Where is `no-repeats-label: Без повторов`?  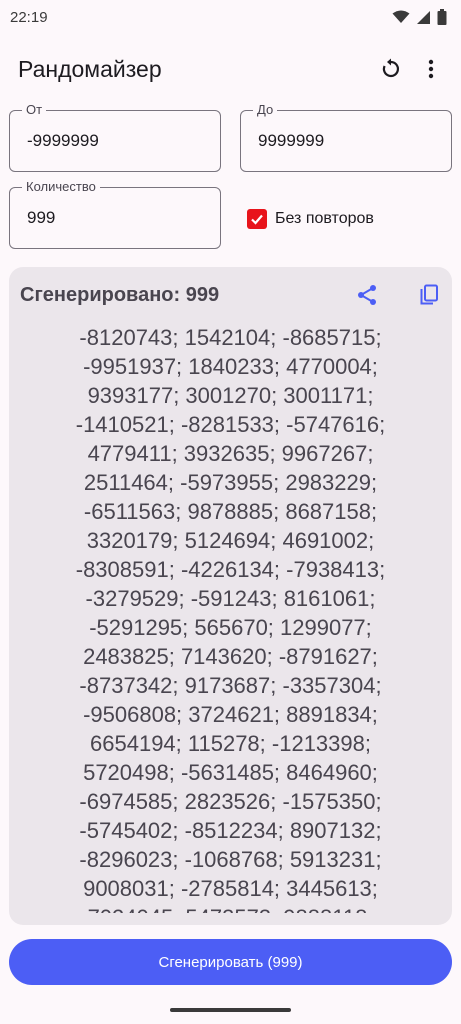 no-repeats-label: Без повторов is located at coordinates (324, 218).